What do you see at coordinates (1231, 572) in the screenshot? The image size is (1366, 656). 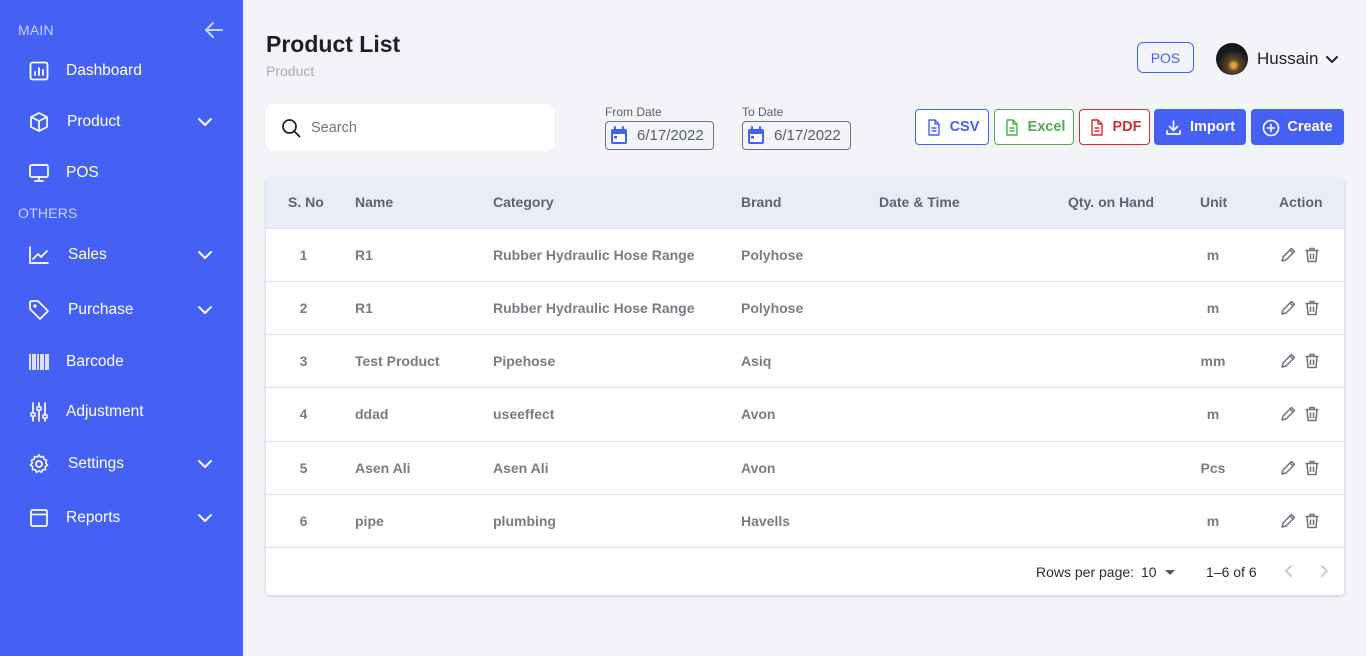 I see `pagination-range: 1–6 of 6` at bounding box center [1231, 572].